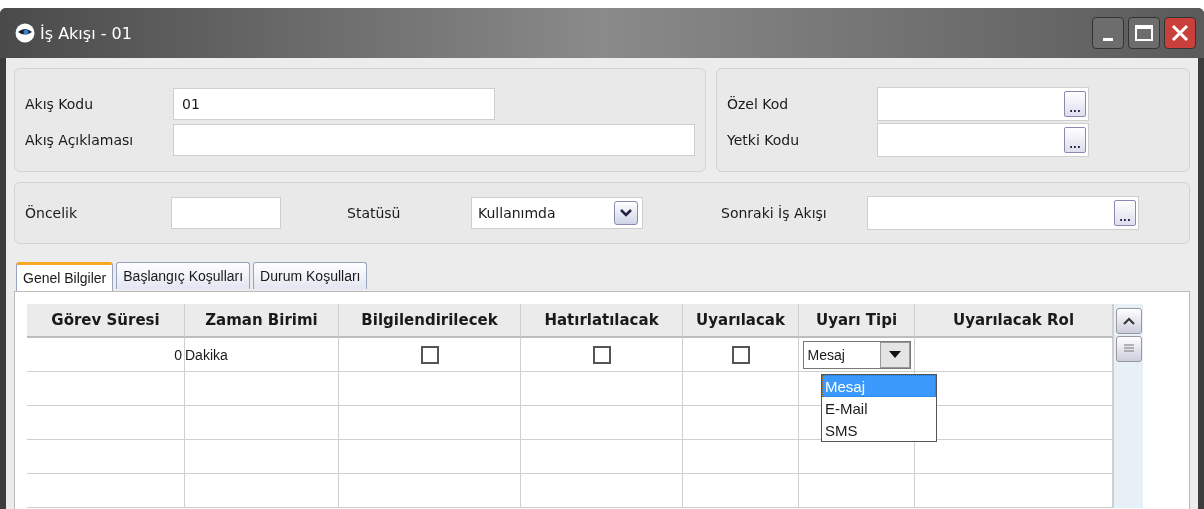 This screenshot has width=1204, height=509. What do you see at coordinates (758, 104) in the screenshot?
I see `field-label: Özel Kod` at bounding box center [758, 104].